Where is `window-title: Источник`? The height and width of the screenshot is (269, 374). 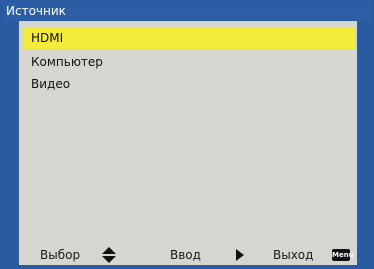
window-title: Источник is located at coordinates (187, 11).